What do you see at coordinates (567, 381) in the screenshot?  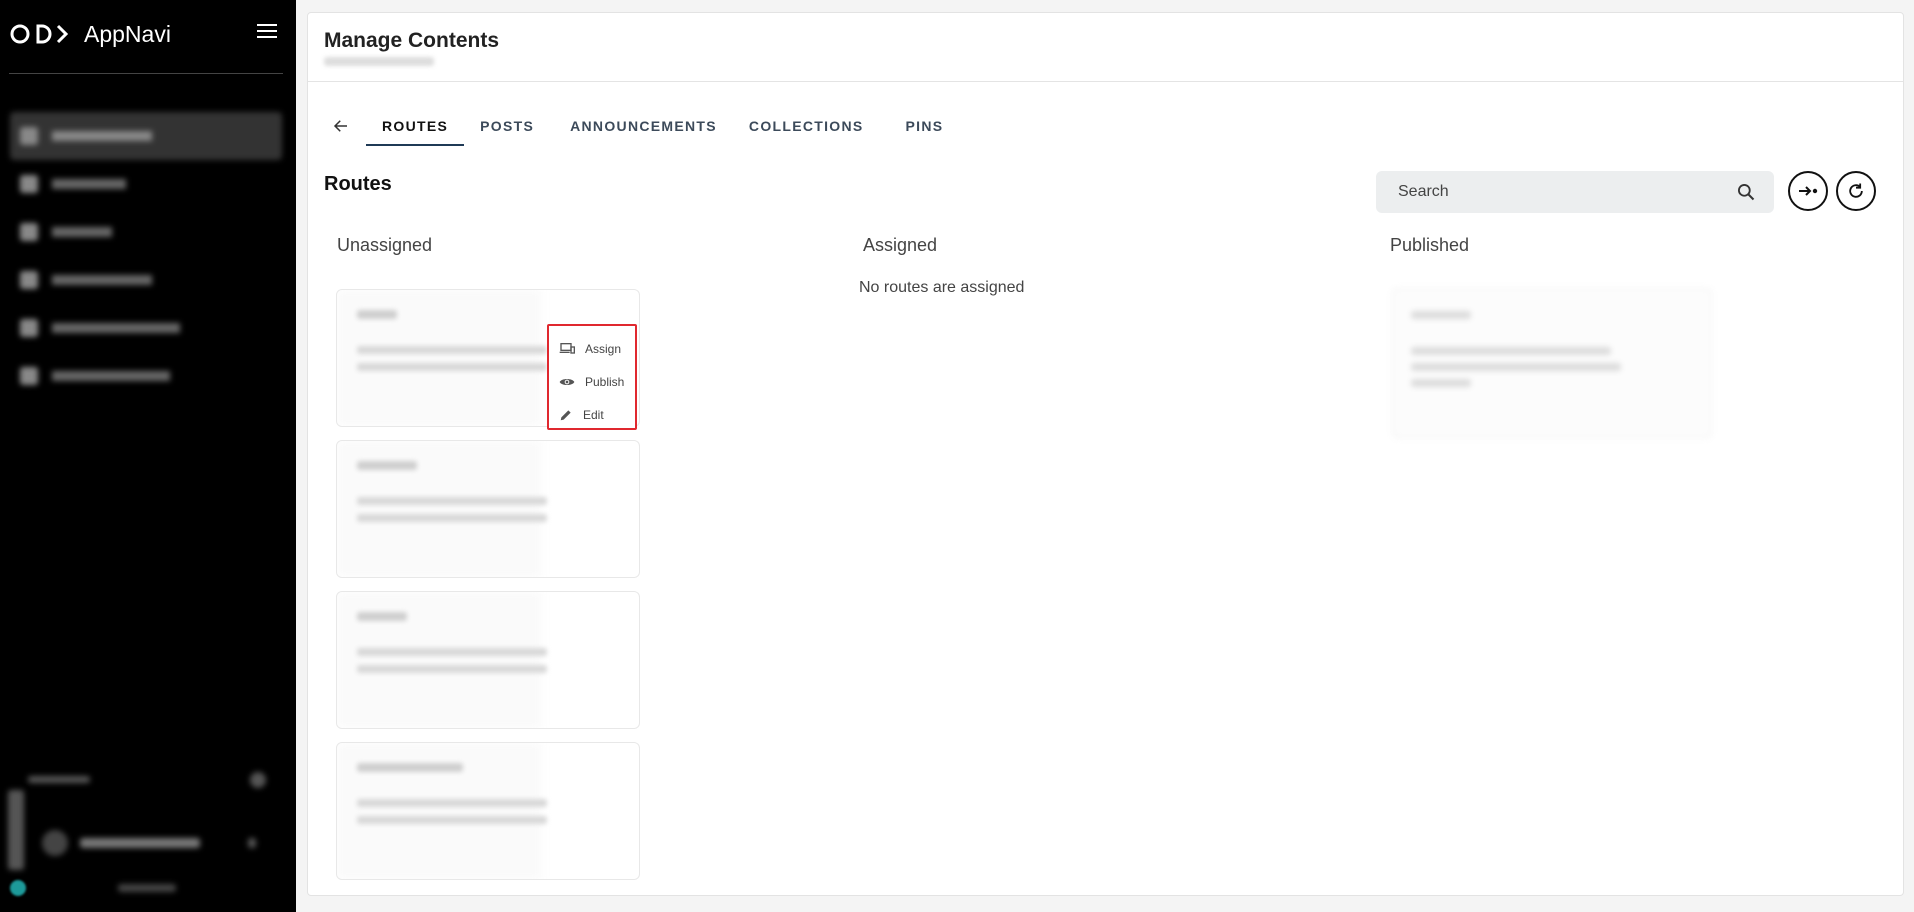 I see `eye-icon` at bounding box center [567, 381].